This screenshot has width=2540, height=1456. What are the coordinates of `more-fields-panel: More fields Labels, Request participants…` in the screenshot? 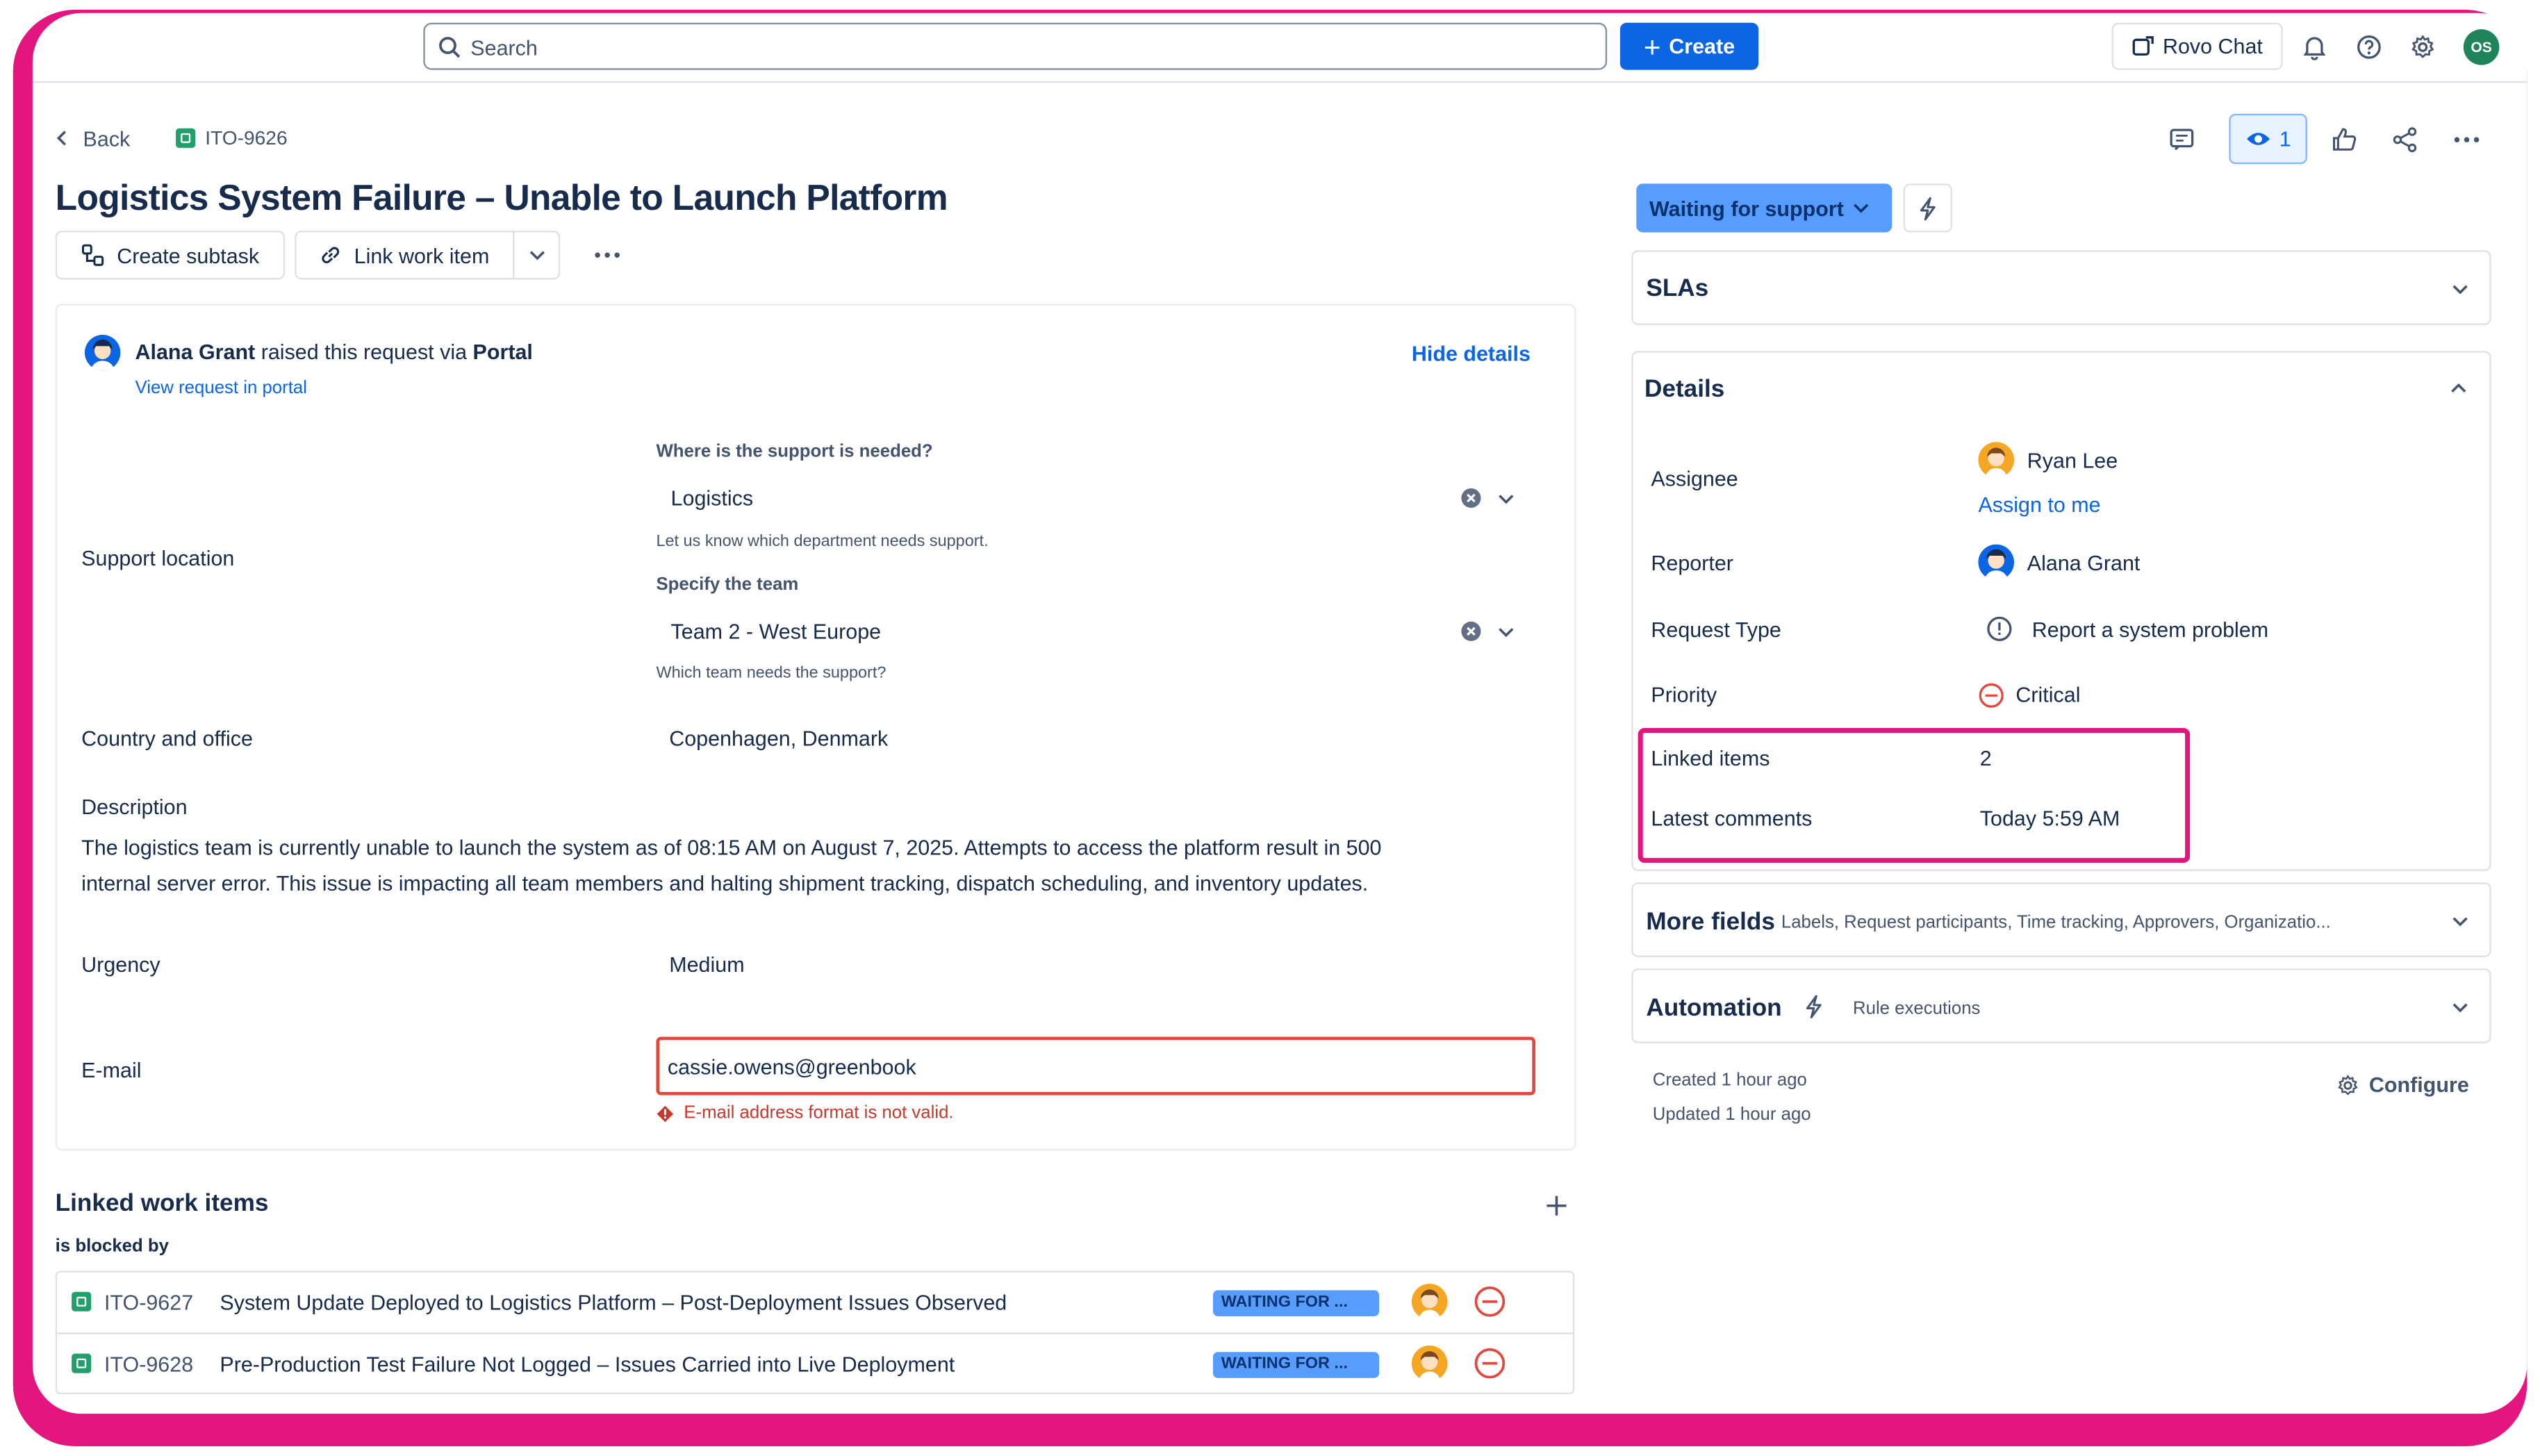 It's located at (2061, 919).